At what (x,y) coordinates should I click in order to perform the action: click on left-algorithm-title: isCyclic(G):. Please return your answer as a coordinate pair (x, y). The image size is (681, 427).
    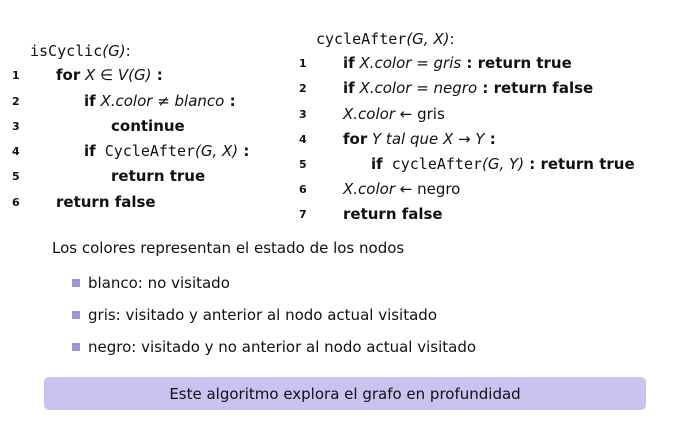
    Looking at the image, I should click on (80, 51).